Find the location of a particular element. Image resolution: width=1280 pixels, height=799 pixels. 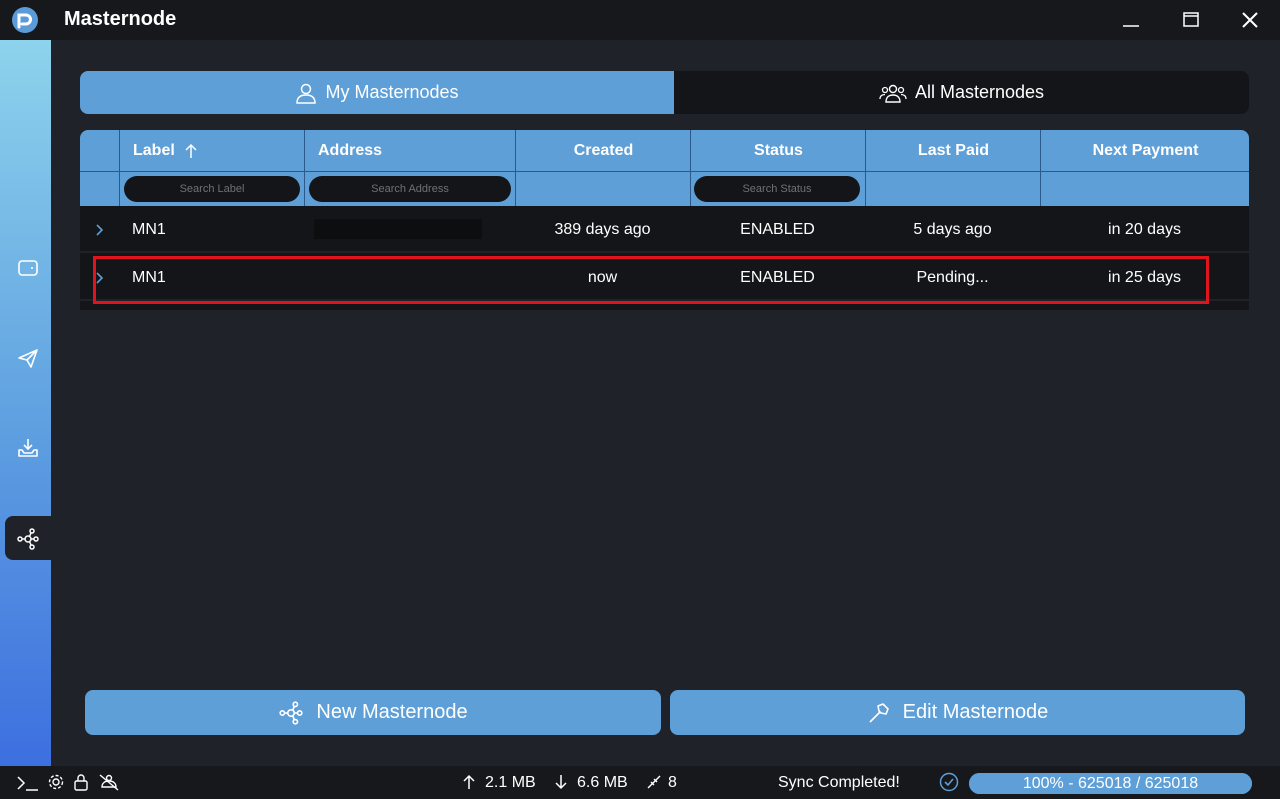

sync-progress-text: 100% - 625018 / 625018 is located at coordinates (1110, 783).